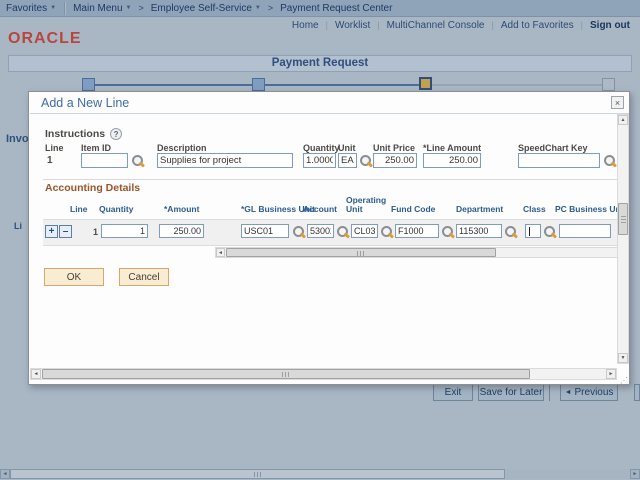 This screenshot has width=640, height=480. I want to click on ok-button: OK, so click(74, 277).